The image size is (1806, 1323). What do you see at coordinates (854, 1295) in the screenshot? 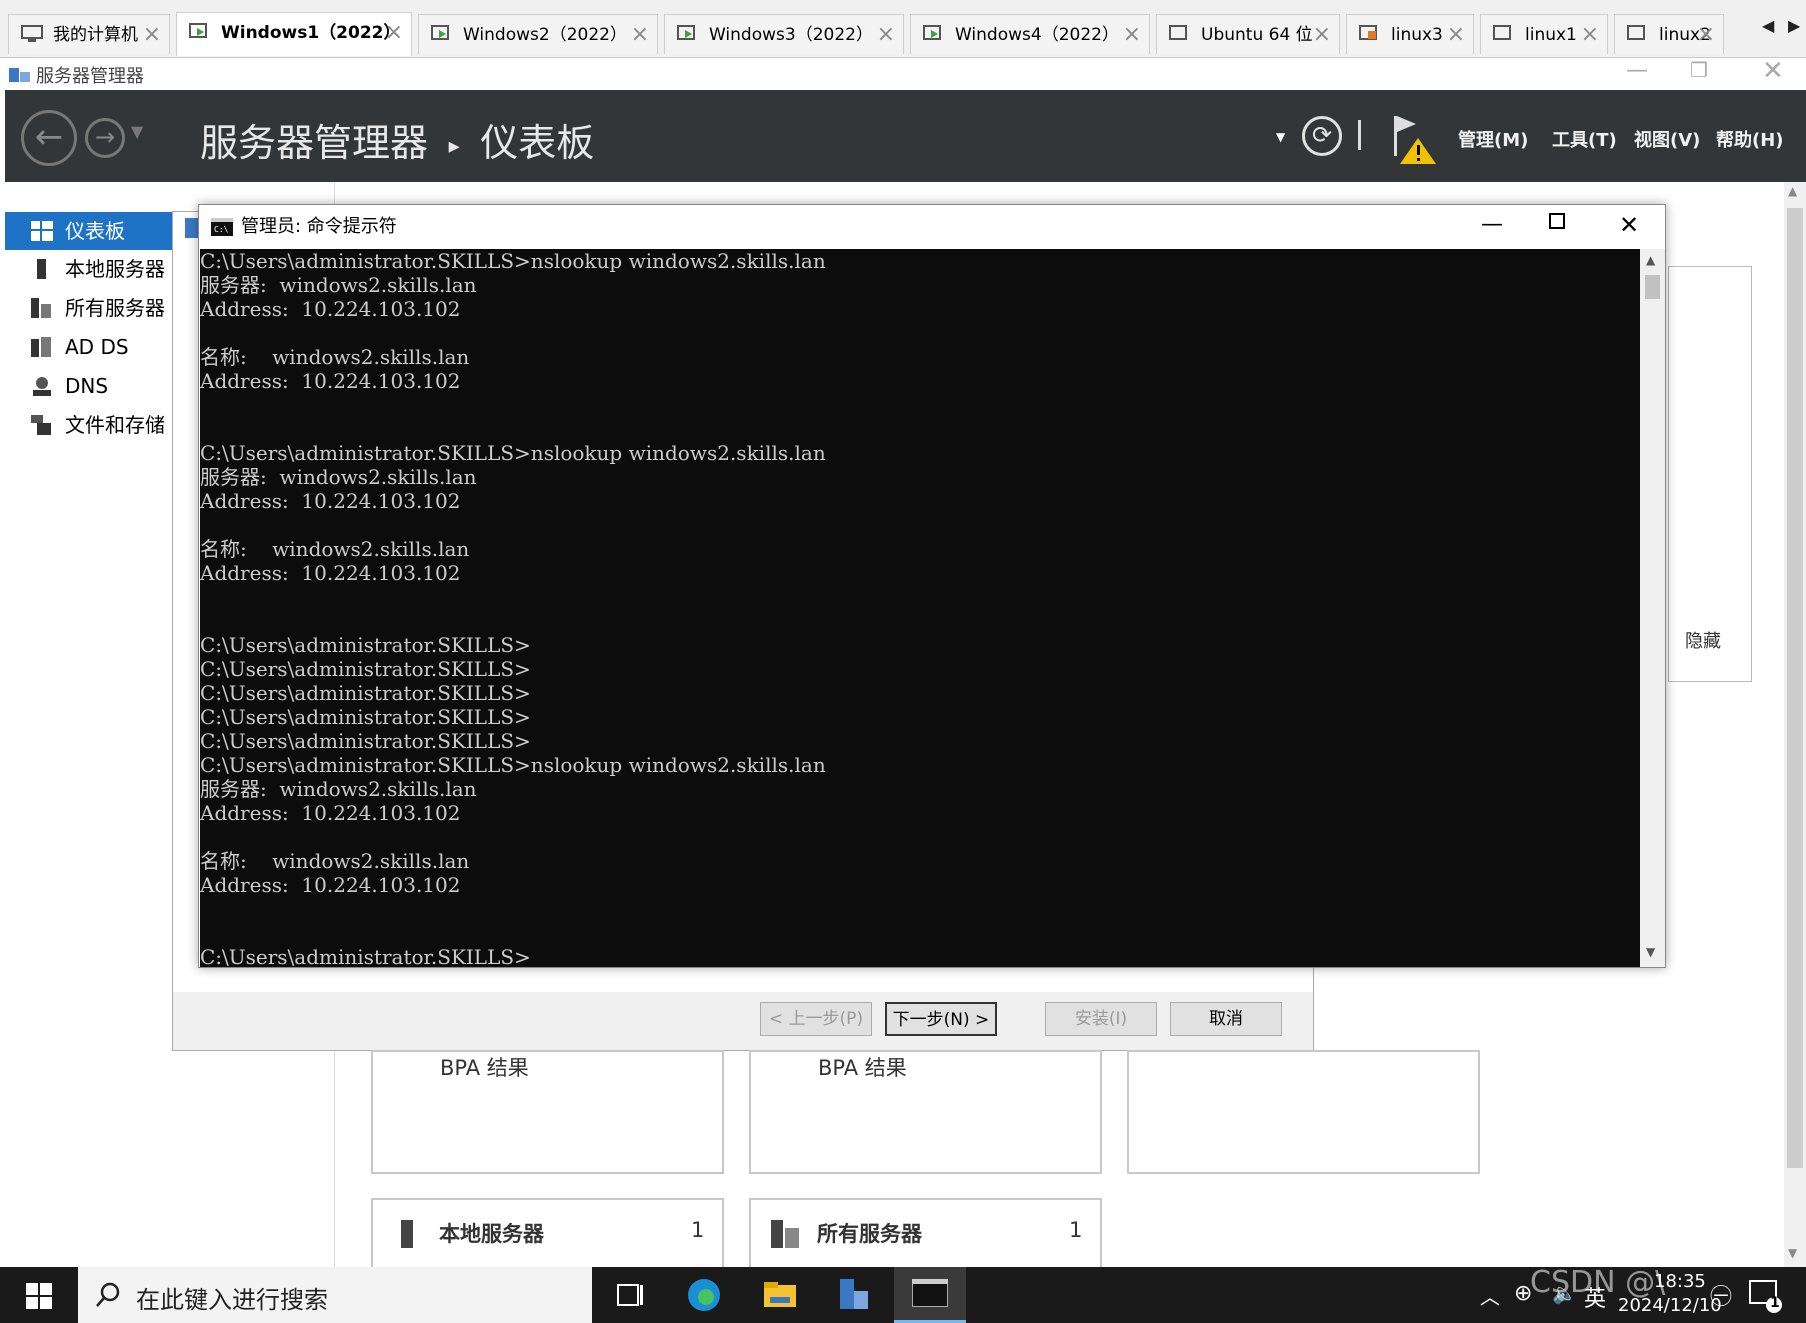
I see `server-manager-taskbar-icon` at bounding box center [854, 1295].